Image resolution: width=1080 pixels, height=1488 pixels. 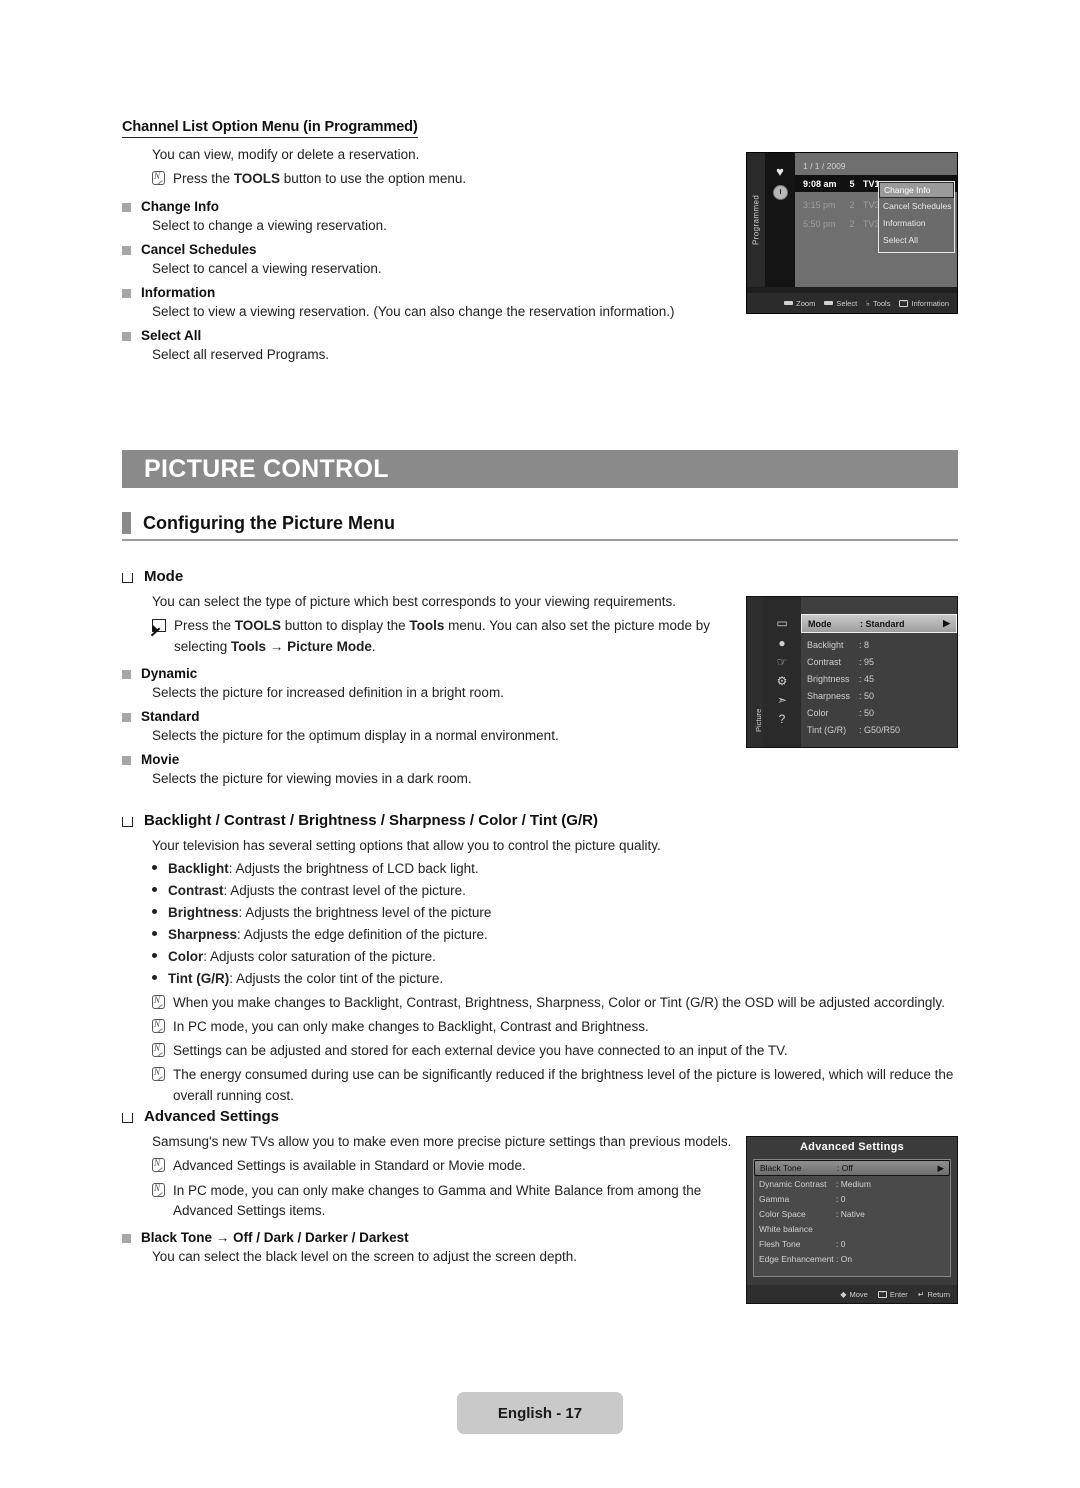 What do you see at coordinates (852, 1213) in the screenshot?
I see `osd-row-color-space: Color Space : Native` at bounding box center [852, 1213].